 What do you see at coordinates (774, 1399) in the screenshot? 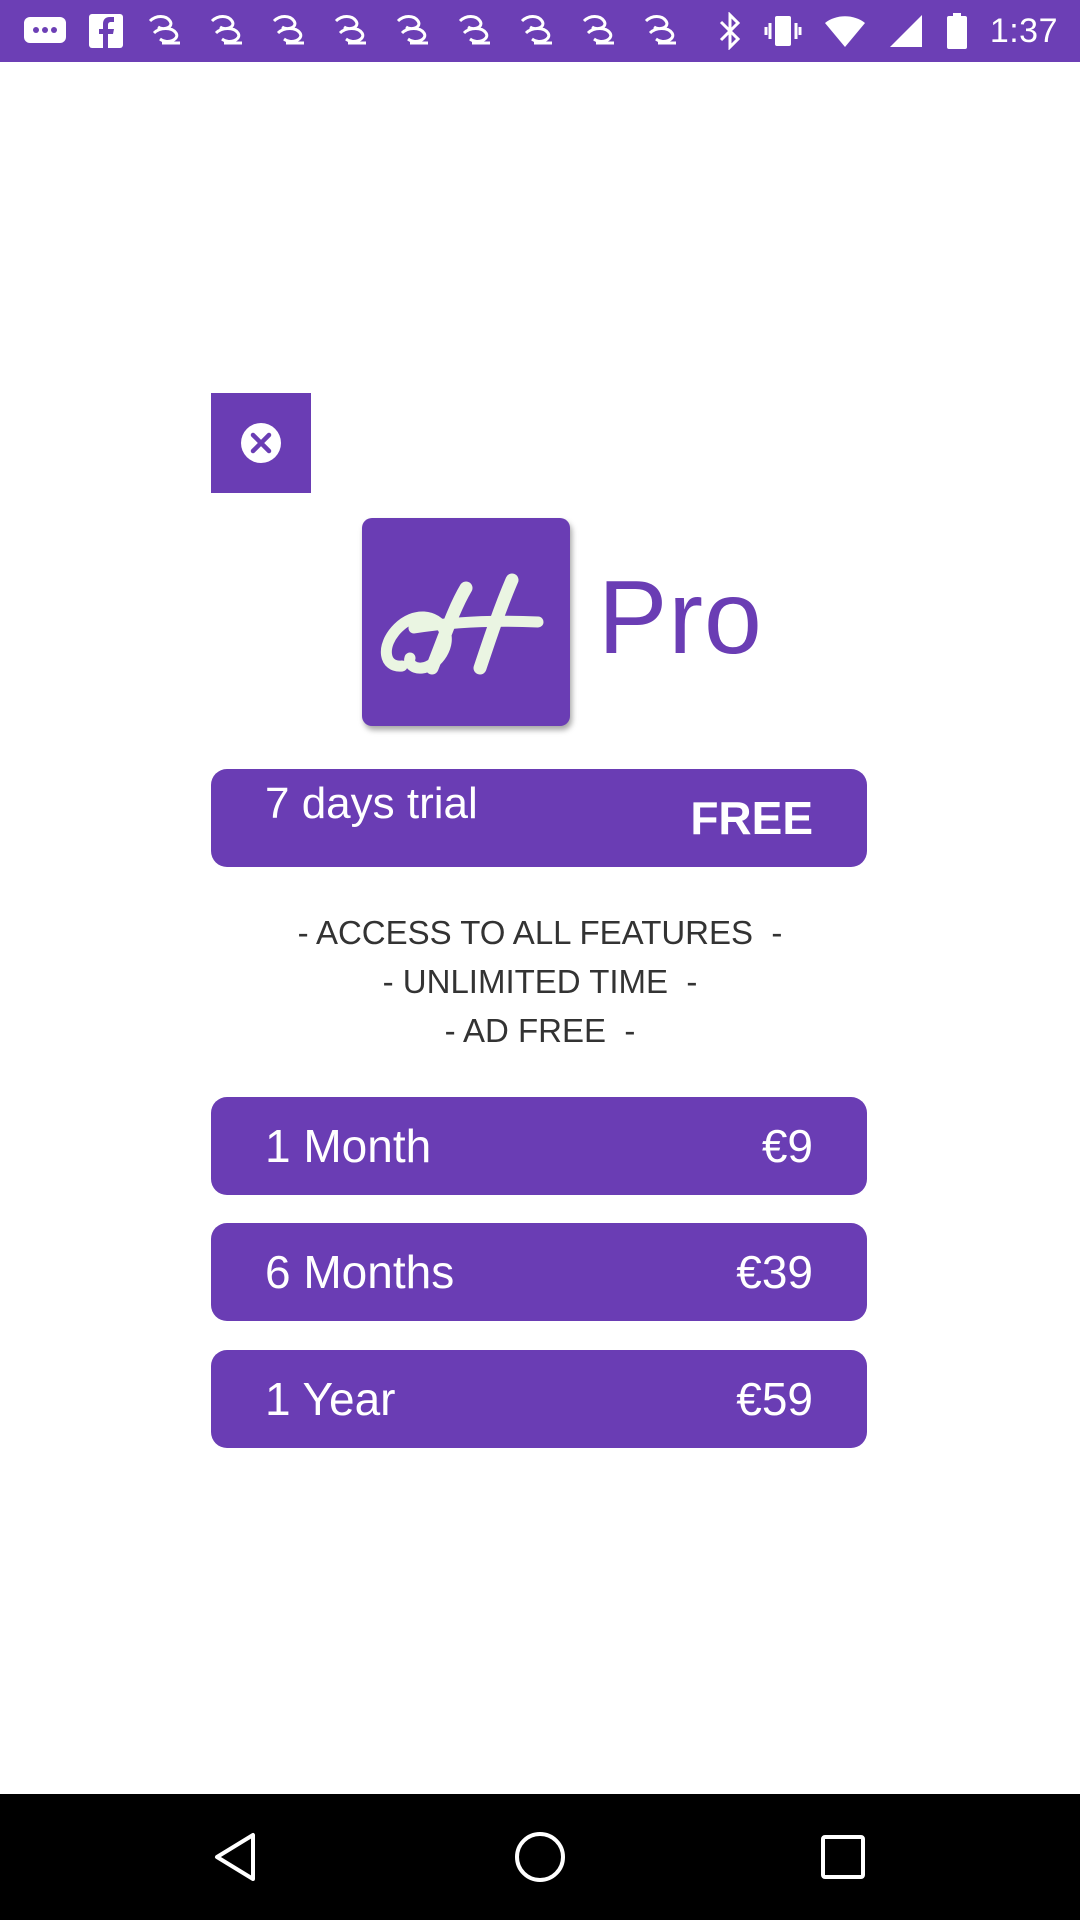
I see `plan-price: €59` at bounding box center [774, 1399].